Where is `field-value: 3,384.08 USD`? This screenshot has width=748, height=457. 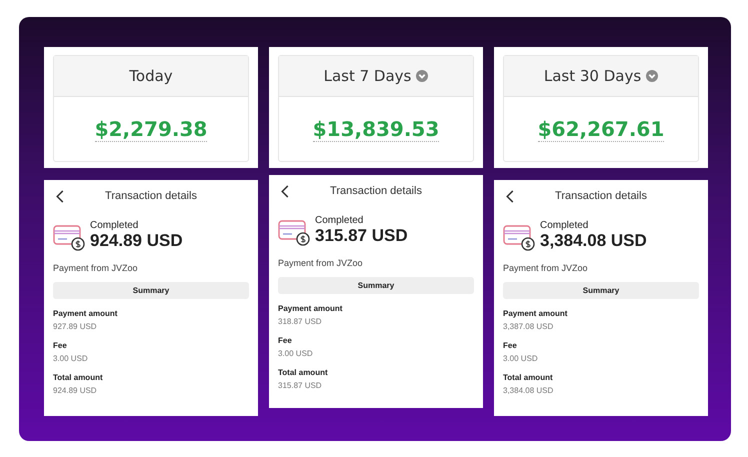
field-value: 3,384.08 USD is located at coordinates (528, 390).